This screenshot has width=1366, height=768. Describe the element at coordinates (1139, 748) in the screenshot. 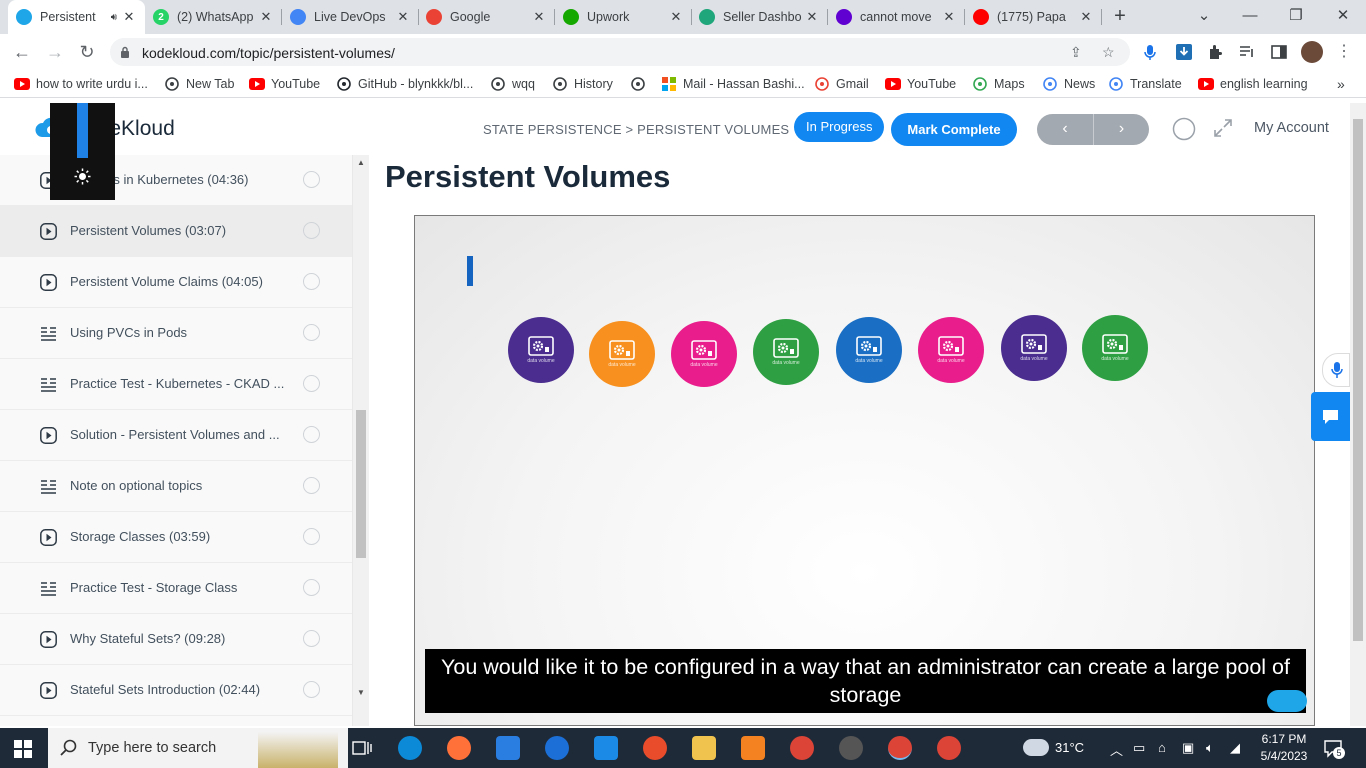

I see `battery-icon: ▭` at that location.